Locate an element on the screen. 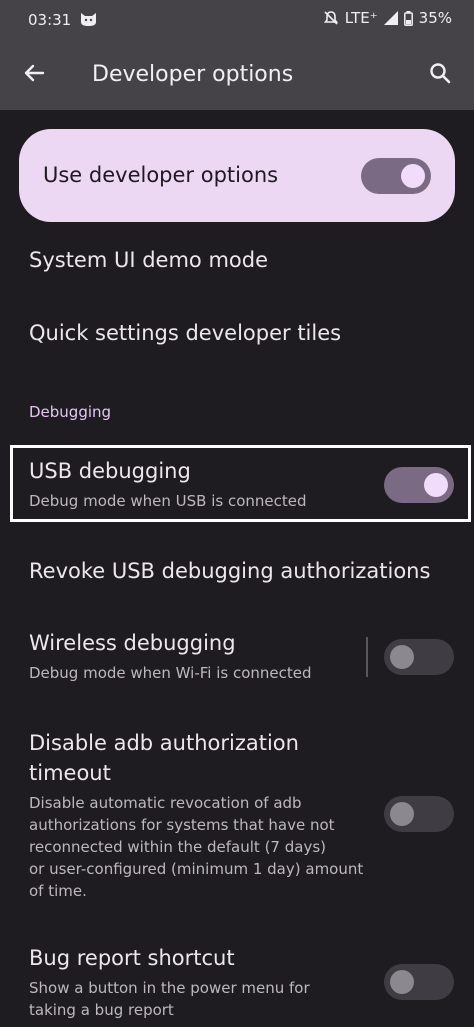  cat-icon is located at coordinates (88, 19).